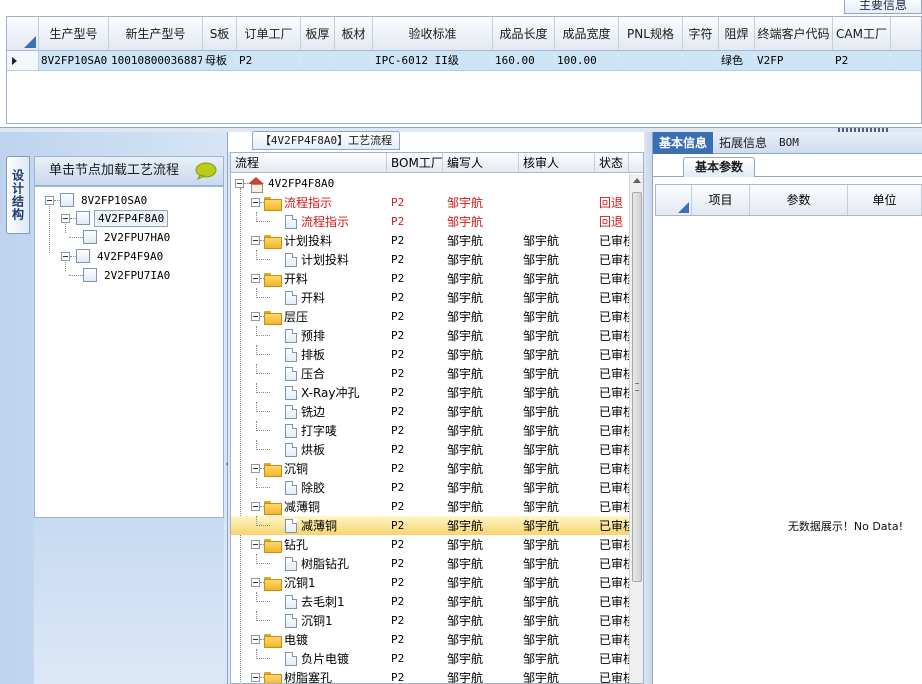 Image resolution: width=922 pixels, height=684 pixels. I want to click on col-new-model: 新生产型号, so click(156, 33).